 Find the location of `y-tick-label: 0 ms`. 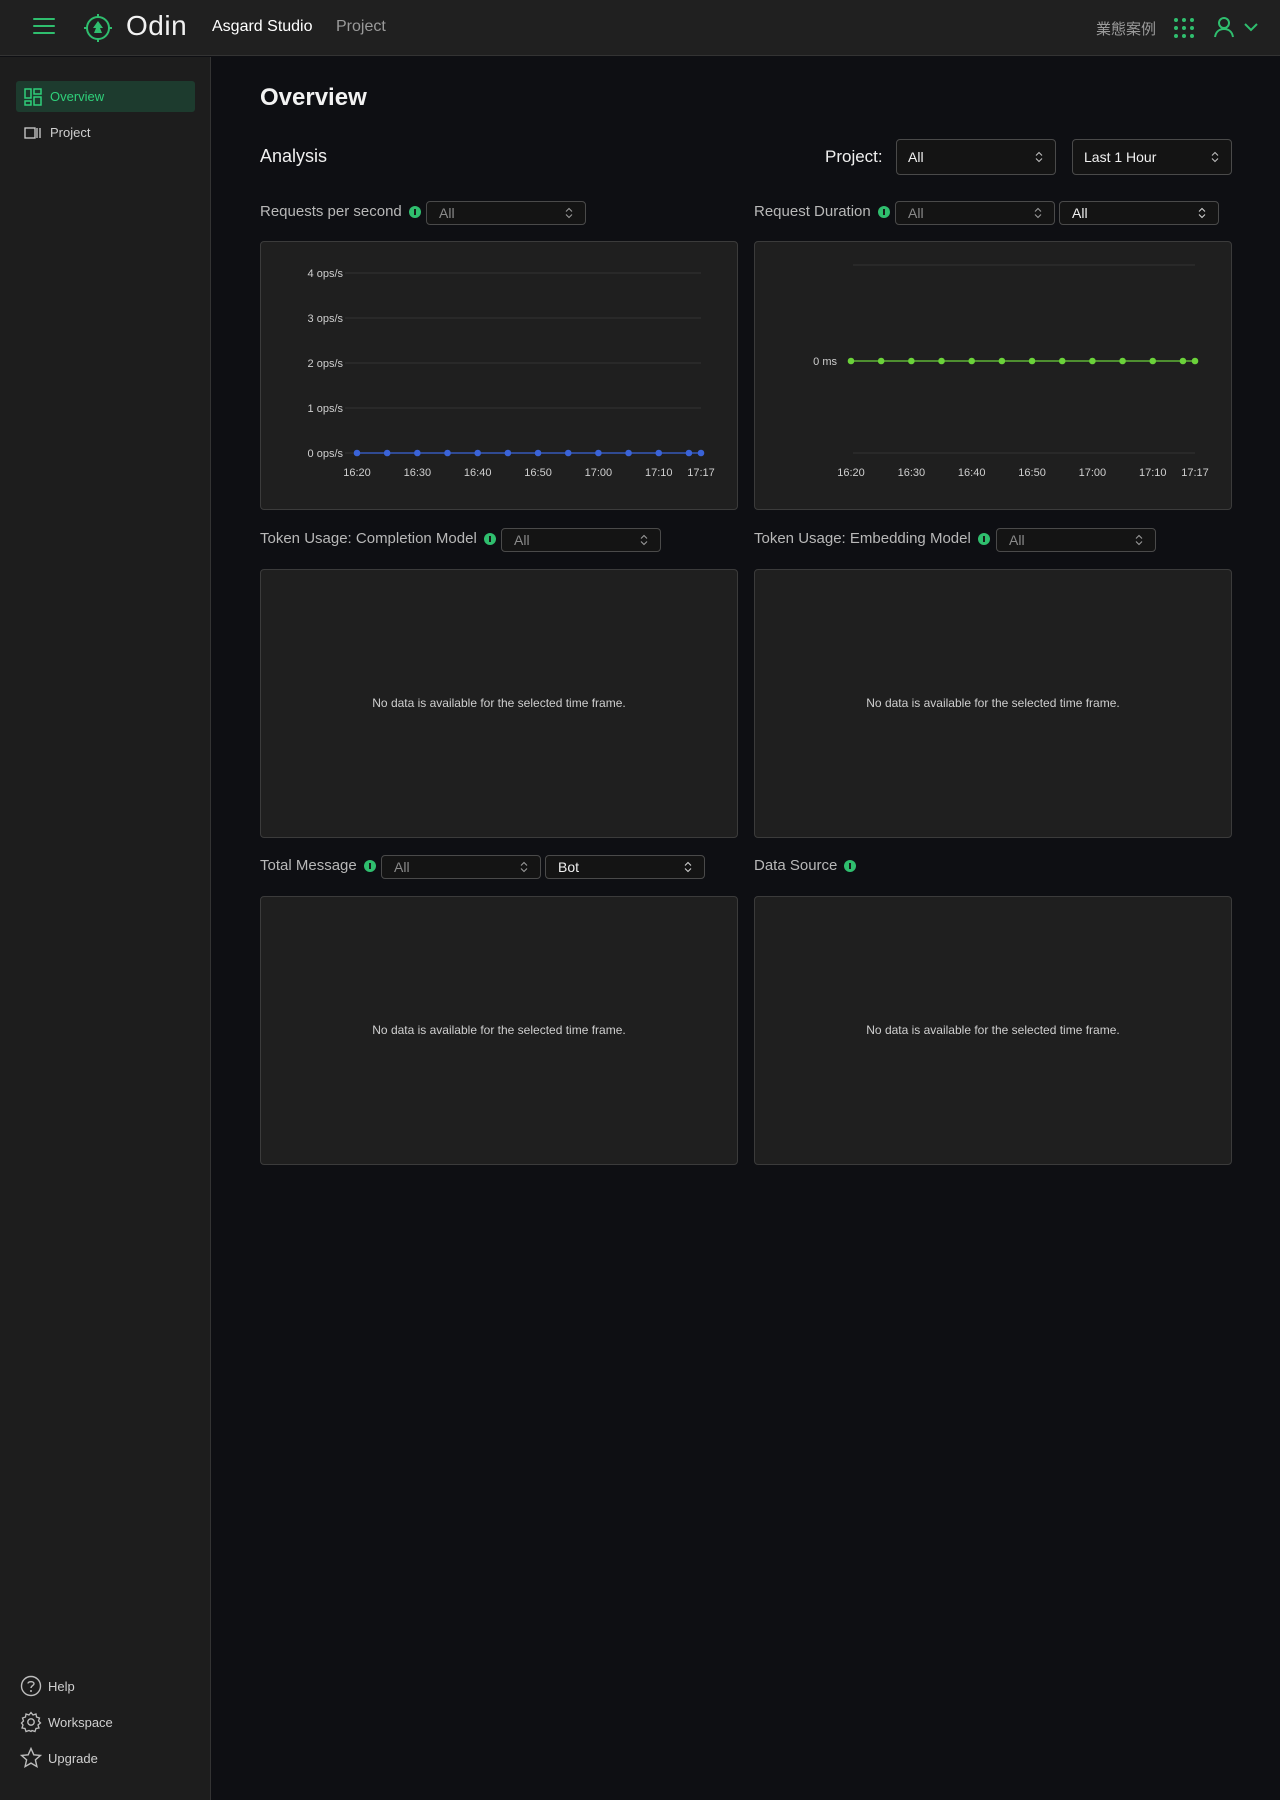

y-tick-label: 0 ms is located at coordinates (825, 362).